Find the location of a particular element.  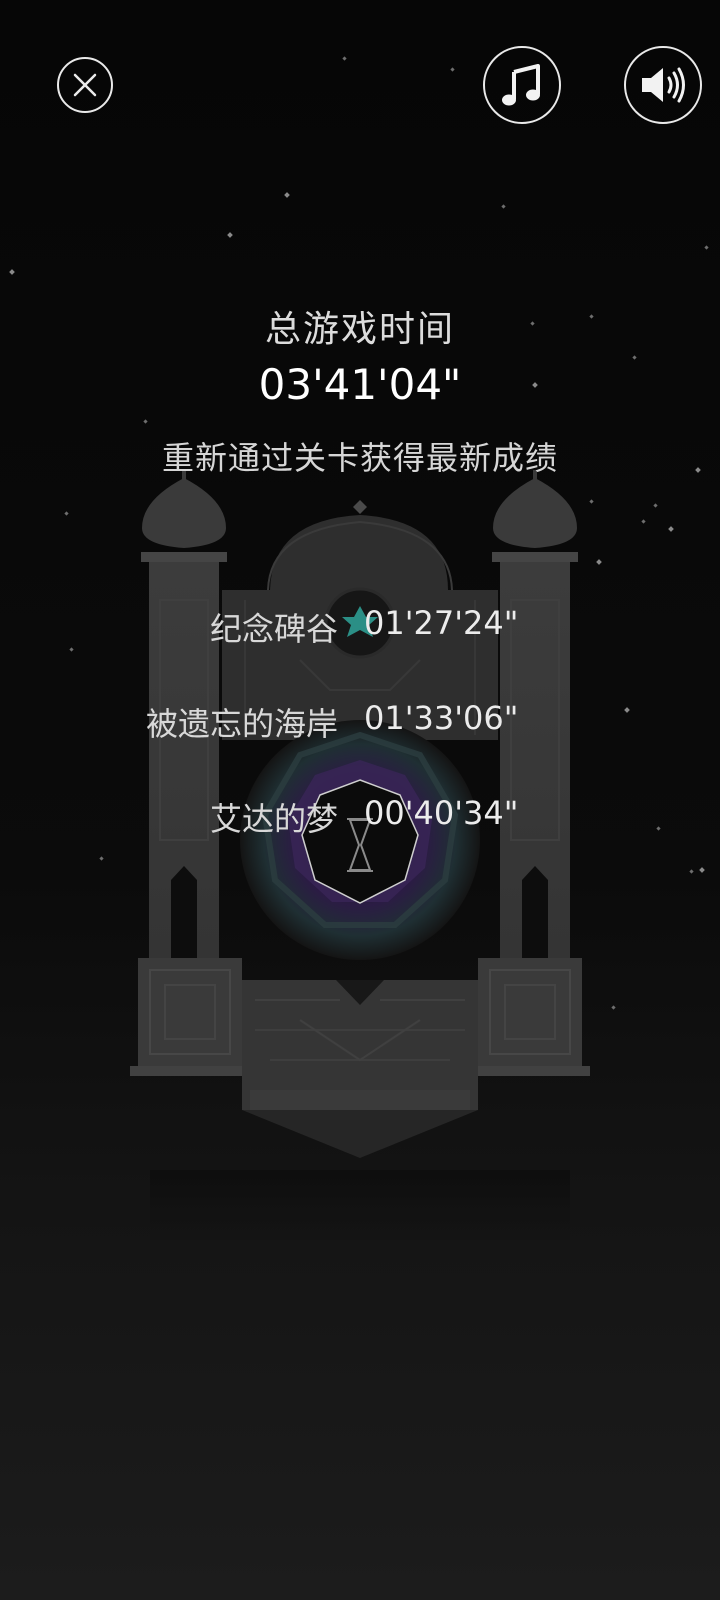

close-button is located at coordinates (85, 85).